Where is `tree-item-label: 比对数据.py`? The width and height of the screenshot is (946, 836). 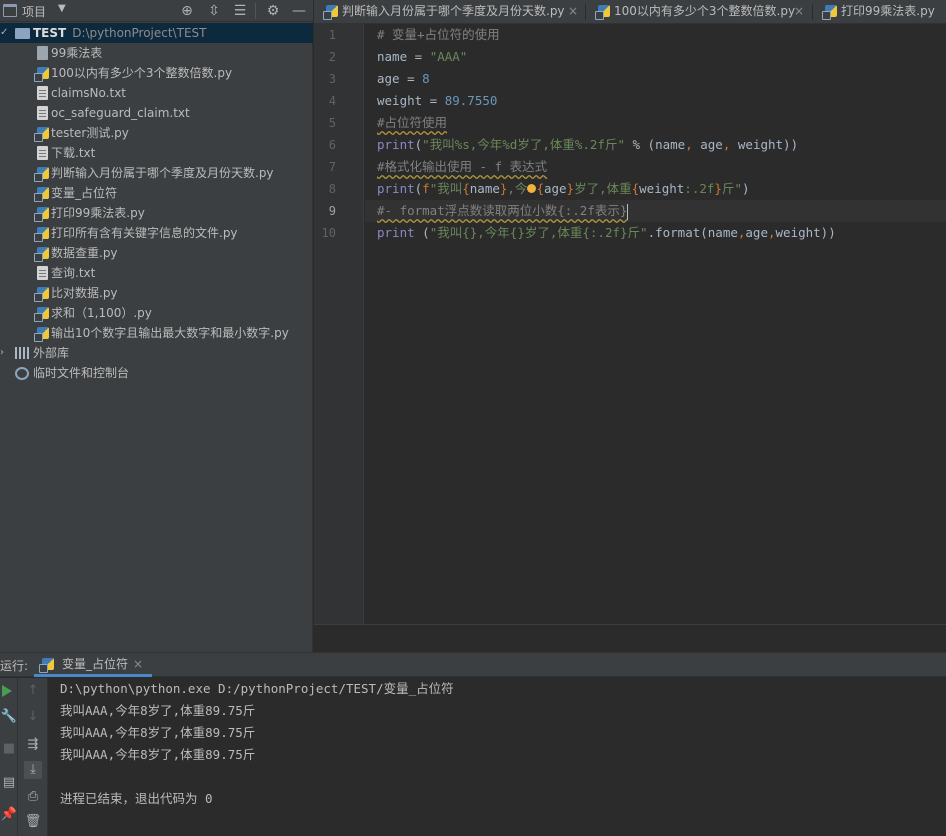 tree-item-label: 比对数据.py is located at coordinates (84, 293).